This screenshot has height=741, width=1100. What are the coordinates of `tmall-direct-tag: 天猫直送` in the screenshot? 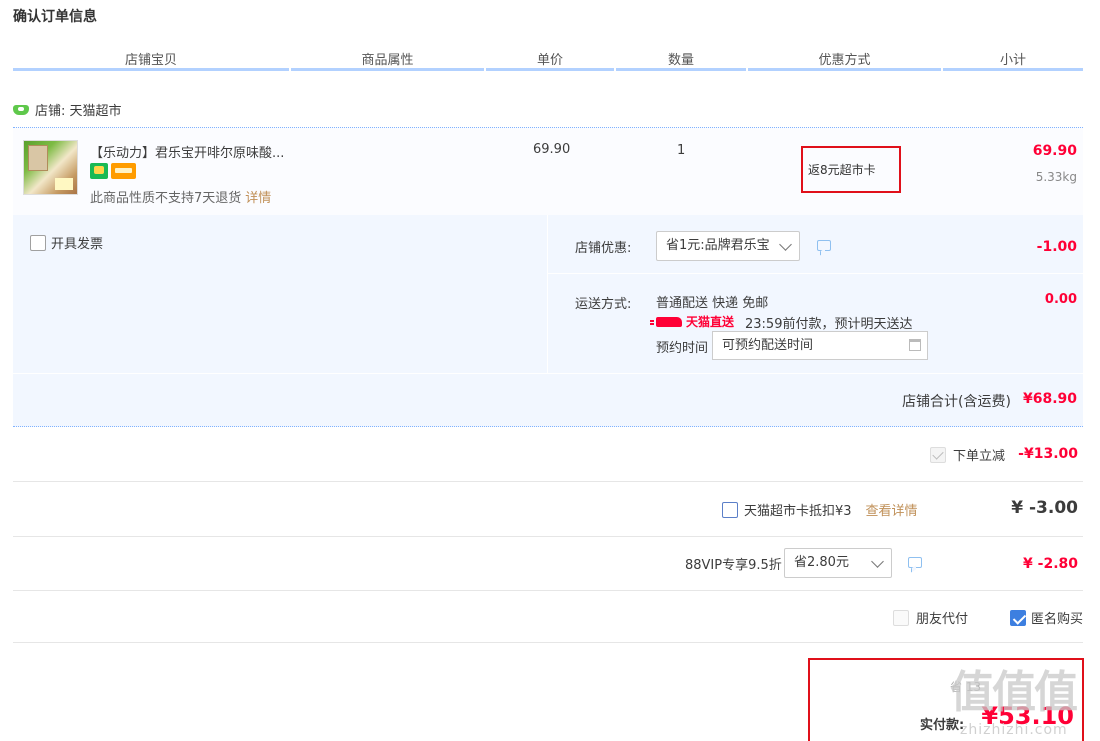 It's located at (692, 321).